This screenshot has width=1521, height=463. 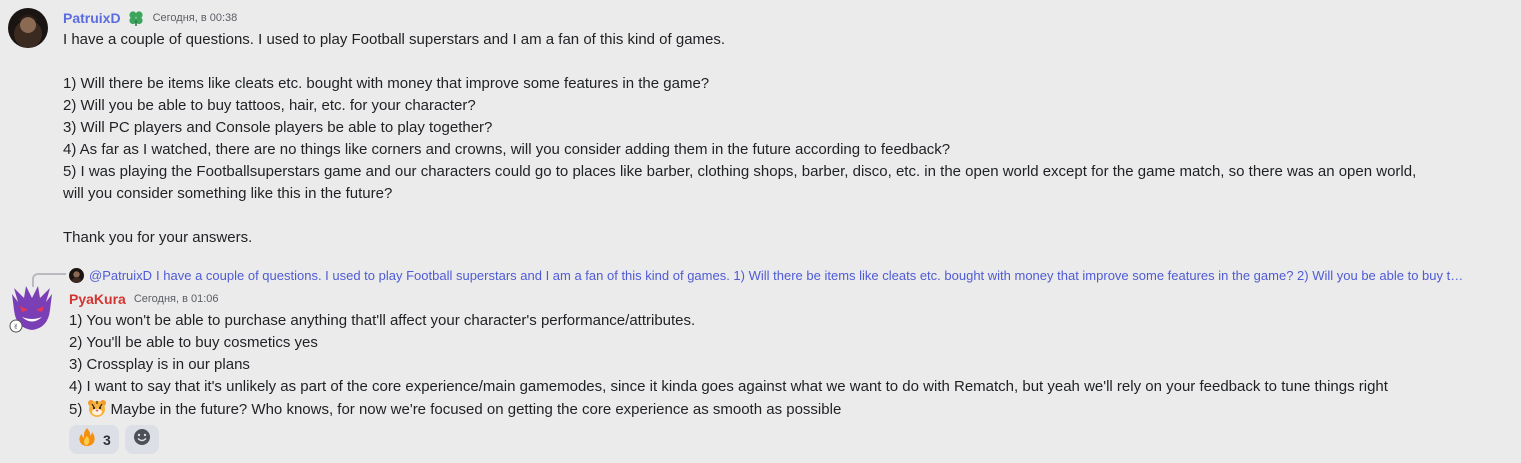 I want to click on reply-avatar, so click(x=76, y=275).